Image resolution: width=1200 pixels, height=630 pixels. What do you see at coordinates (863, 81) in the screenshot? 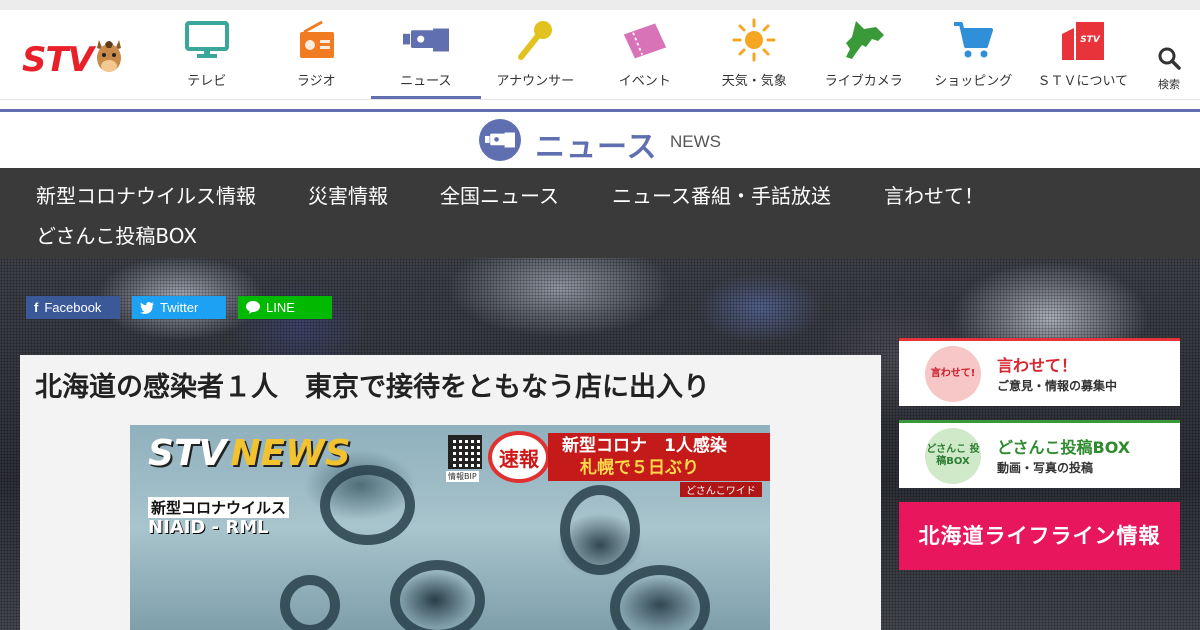
I see `nav-label: ライブカメラ` at bounding box center [863, 81].